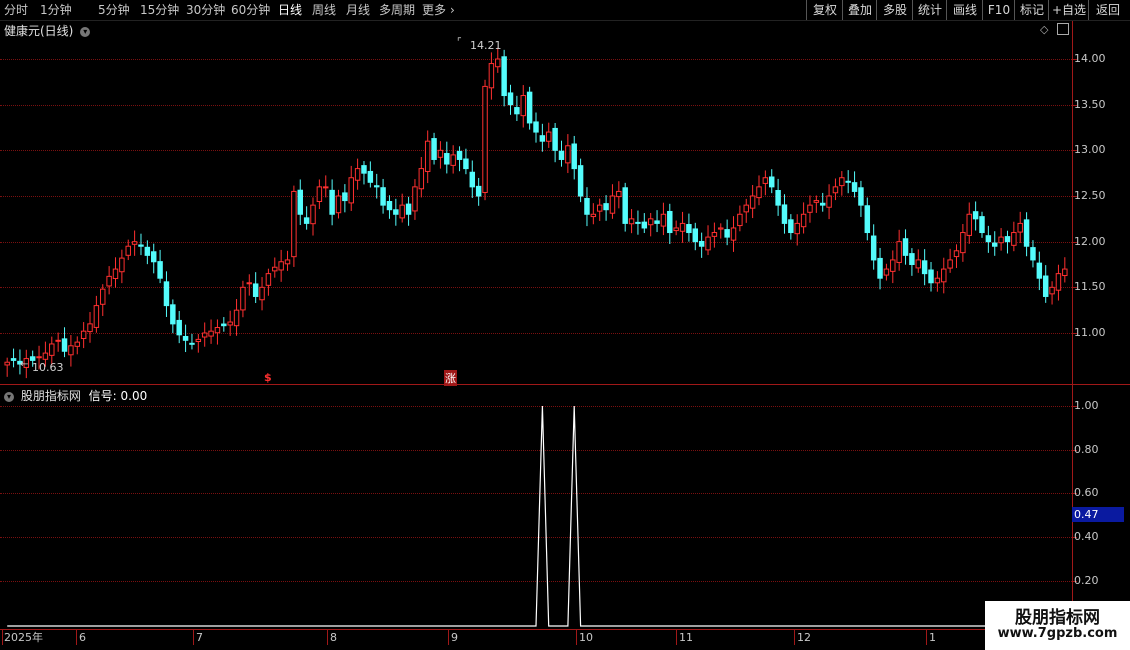 This screenshot has width=1130, height=650. I want to click on dividend-marker: $, so click(268, 377).